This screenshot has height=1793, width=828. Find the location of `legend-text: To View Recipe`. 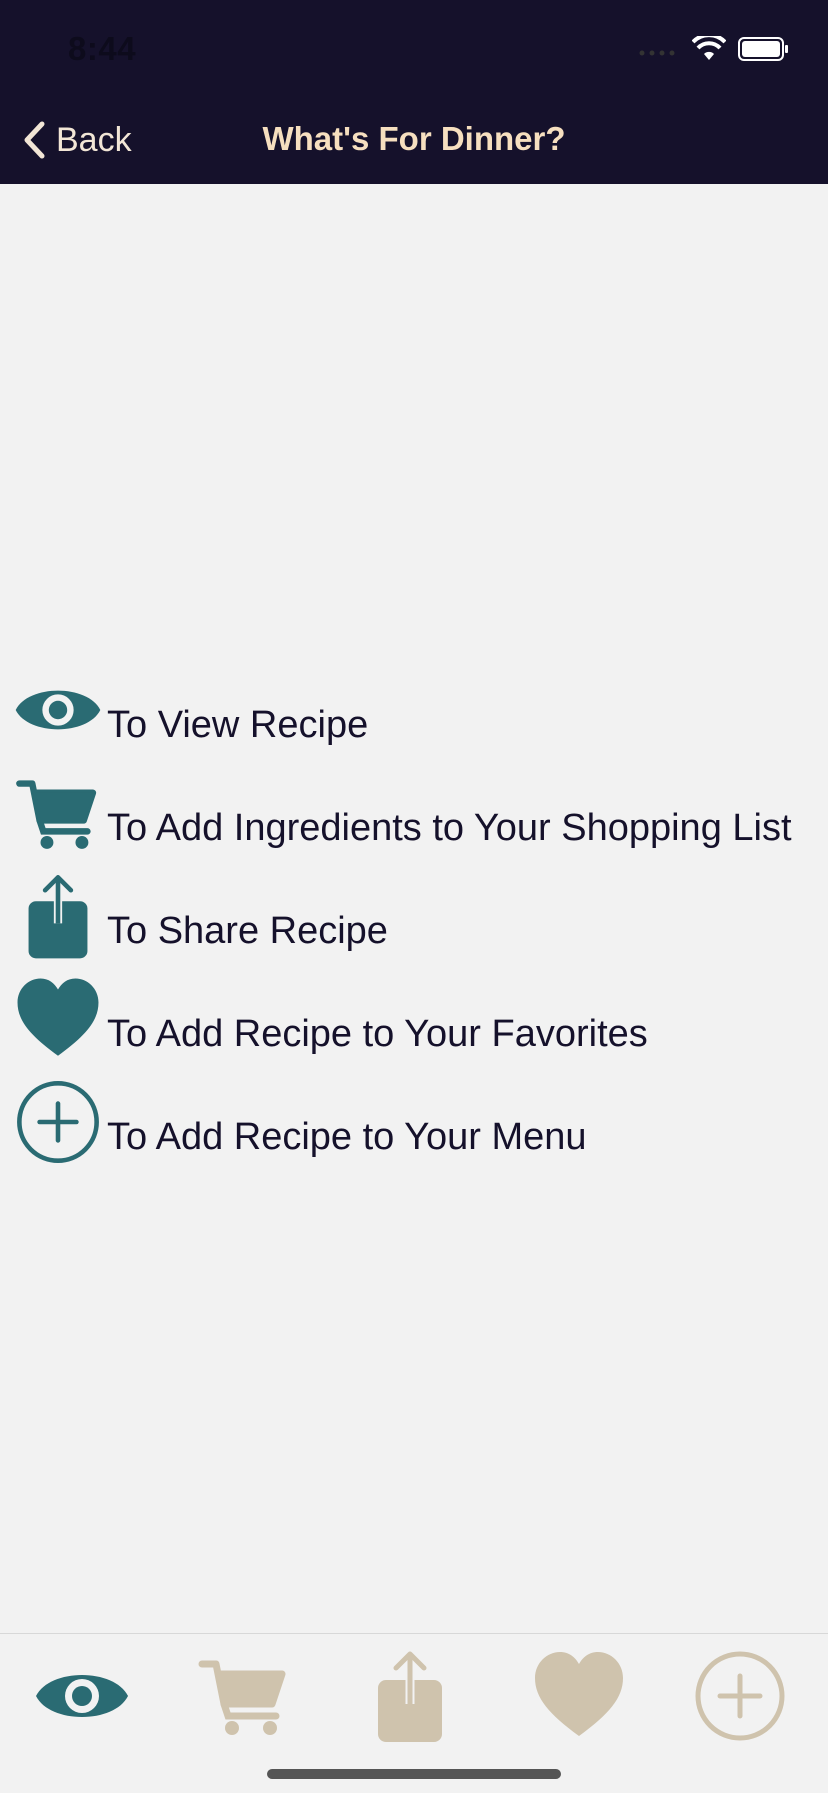

legend-text: To View Recipe is located at coordinates (238, 725).